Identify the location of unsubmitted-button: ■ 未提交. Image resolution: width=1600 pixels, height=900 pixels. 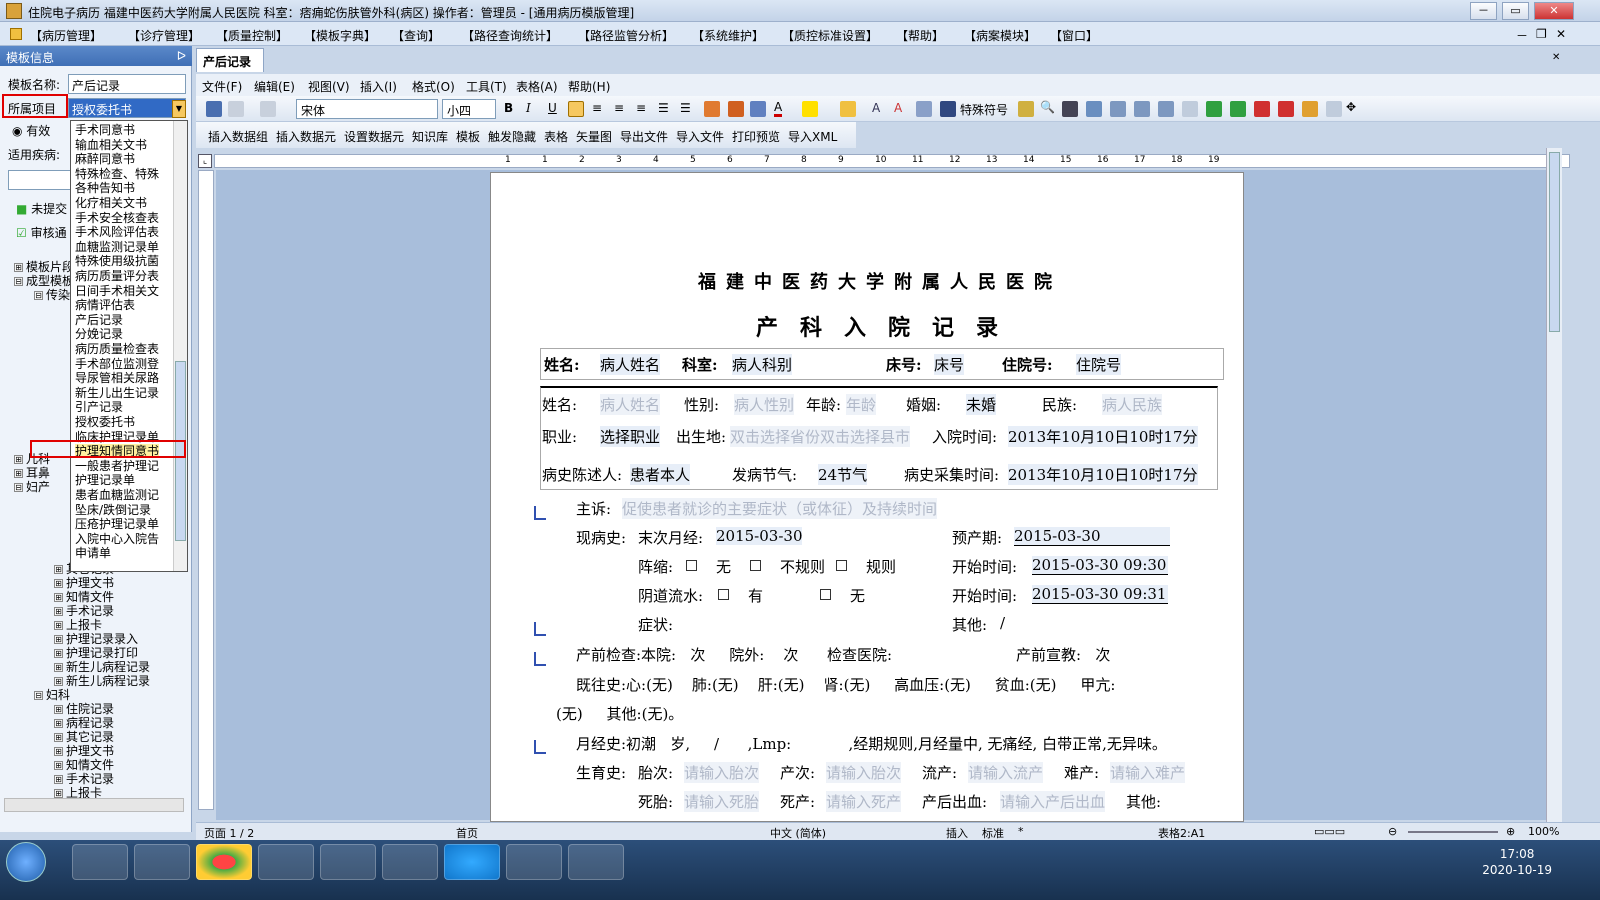
(41, 208).